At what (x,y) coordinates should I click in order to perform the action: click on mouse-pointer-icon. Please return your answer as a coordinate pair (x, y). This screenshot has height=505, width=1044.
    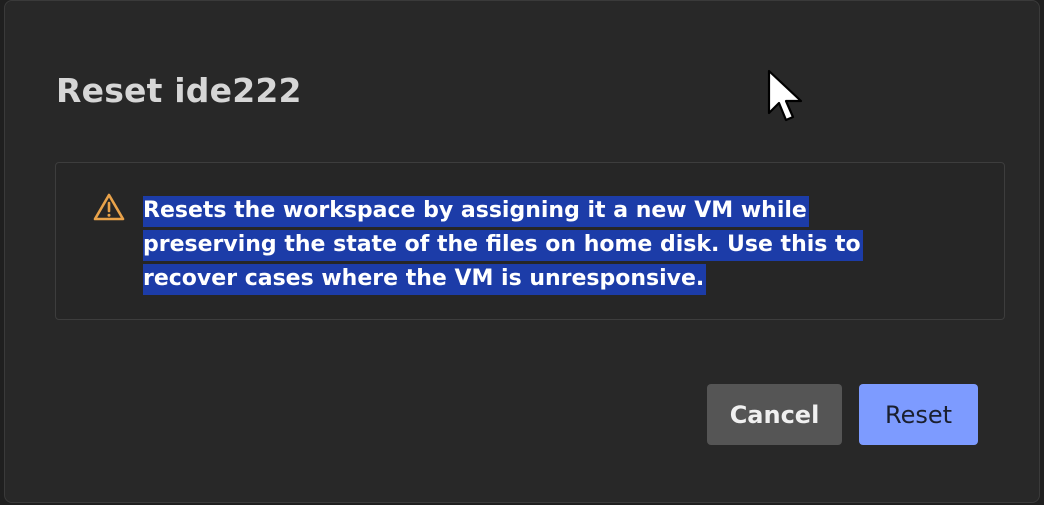
    Looking at the image, I should click on (785, 95).